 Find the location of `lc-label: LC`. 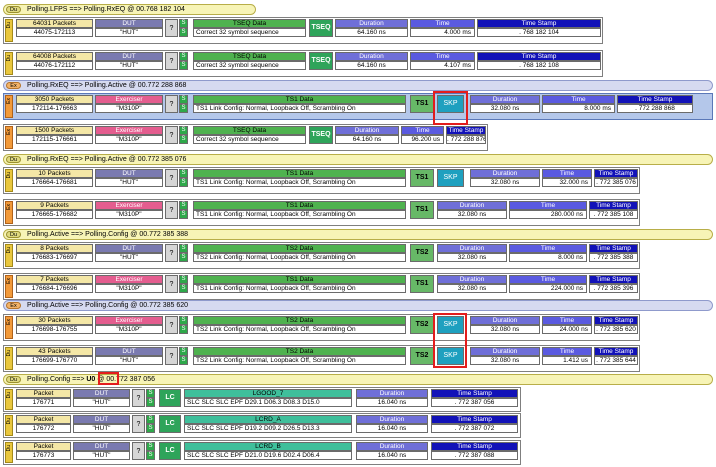

lc-label: LC is located at coordinates (170, 424).